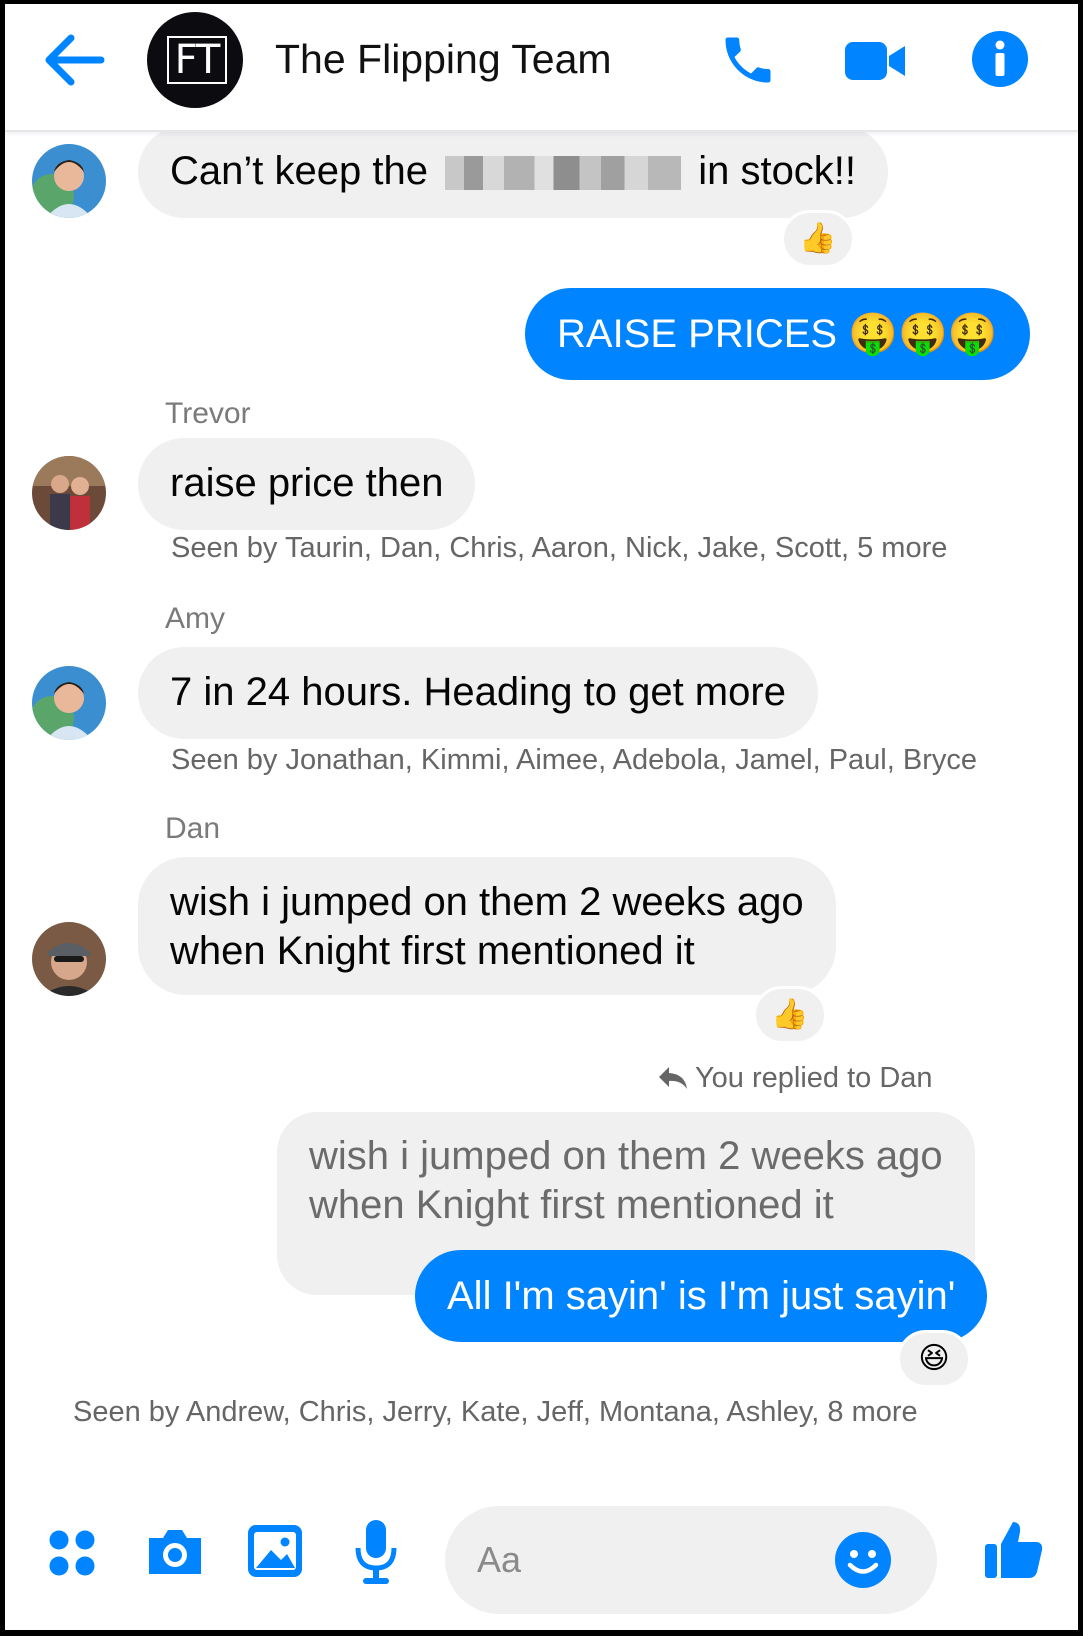  Describe the element at coordinates (76, 60) in the screenshot. I see `back-arrow-icon` at that location.